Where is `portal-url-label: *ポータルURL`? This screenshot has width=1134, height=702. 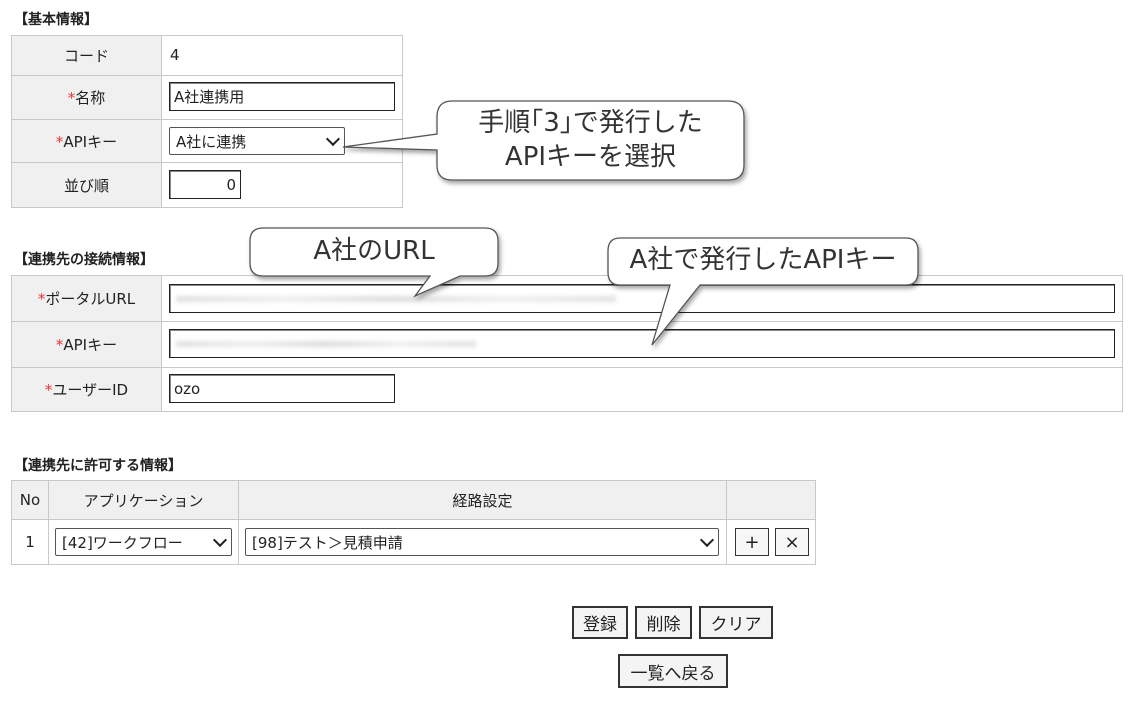
portal-url-label: *ポータルURL is located at coordinates (86, 298).